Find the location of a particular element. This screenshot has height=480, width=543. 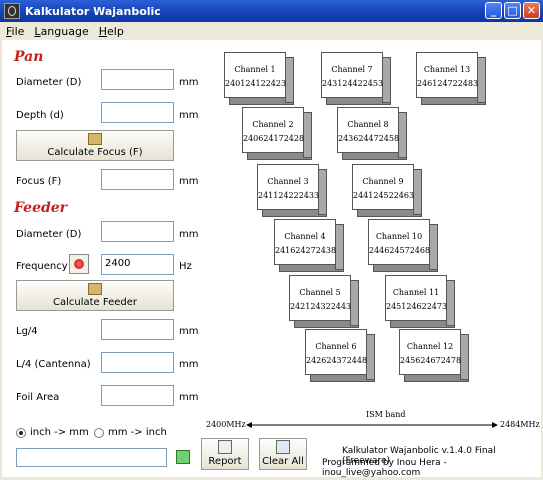

foil-label: Foil Area is located at coordinates (38, 397).